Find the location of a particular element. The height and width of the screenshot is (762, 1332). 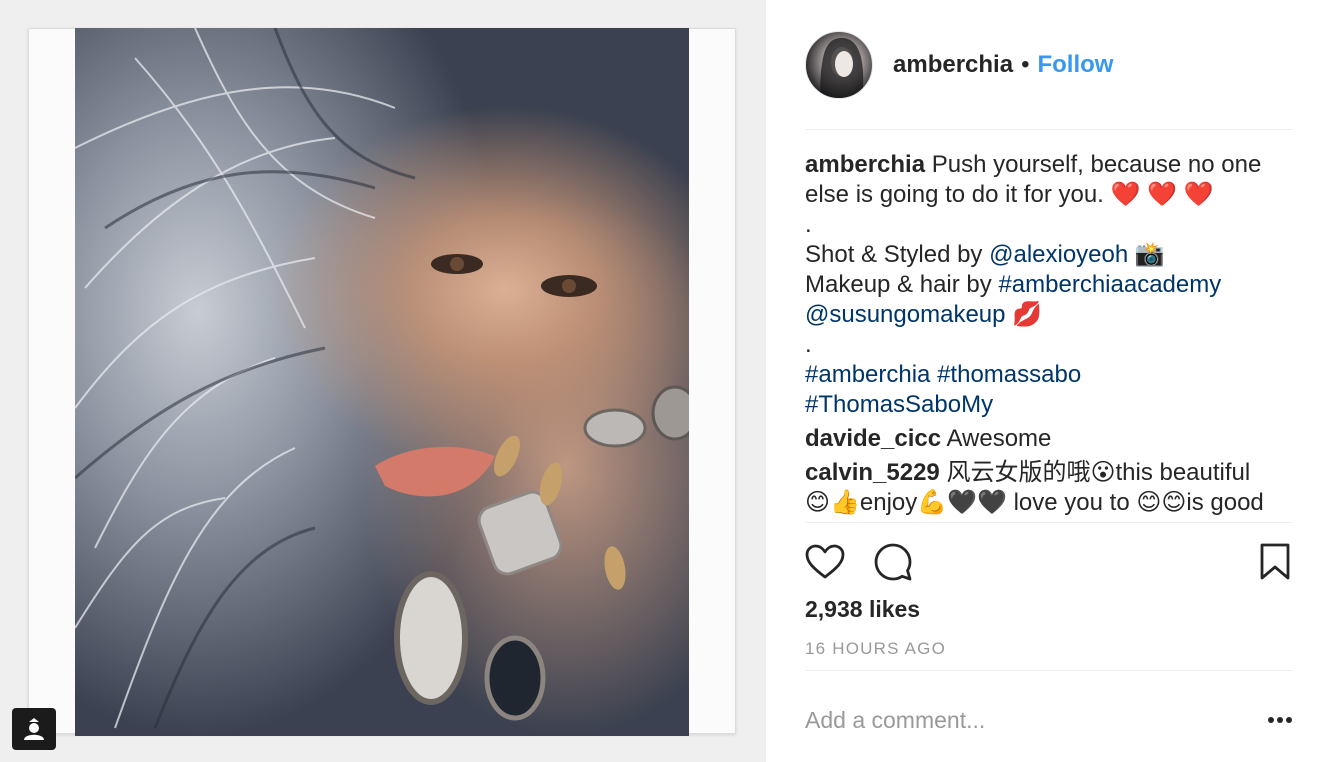

input-divider is located at coordinates (1049, 670).